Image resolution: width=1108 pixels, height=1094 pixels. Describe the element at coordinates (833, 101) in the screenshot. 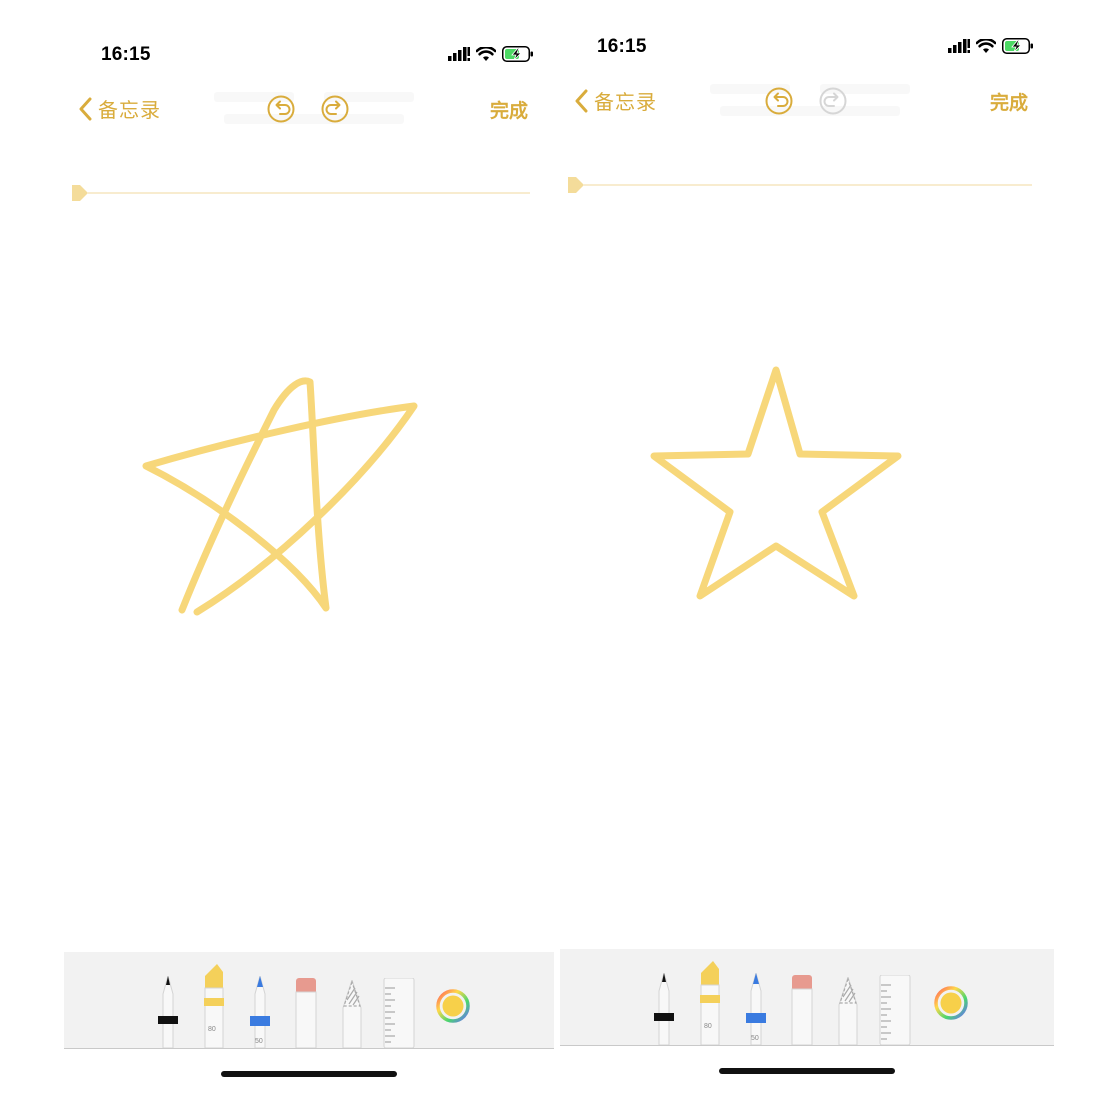

I see `redo-button-disabled` at that location.